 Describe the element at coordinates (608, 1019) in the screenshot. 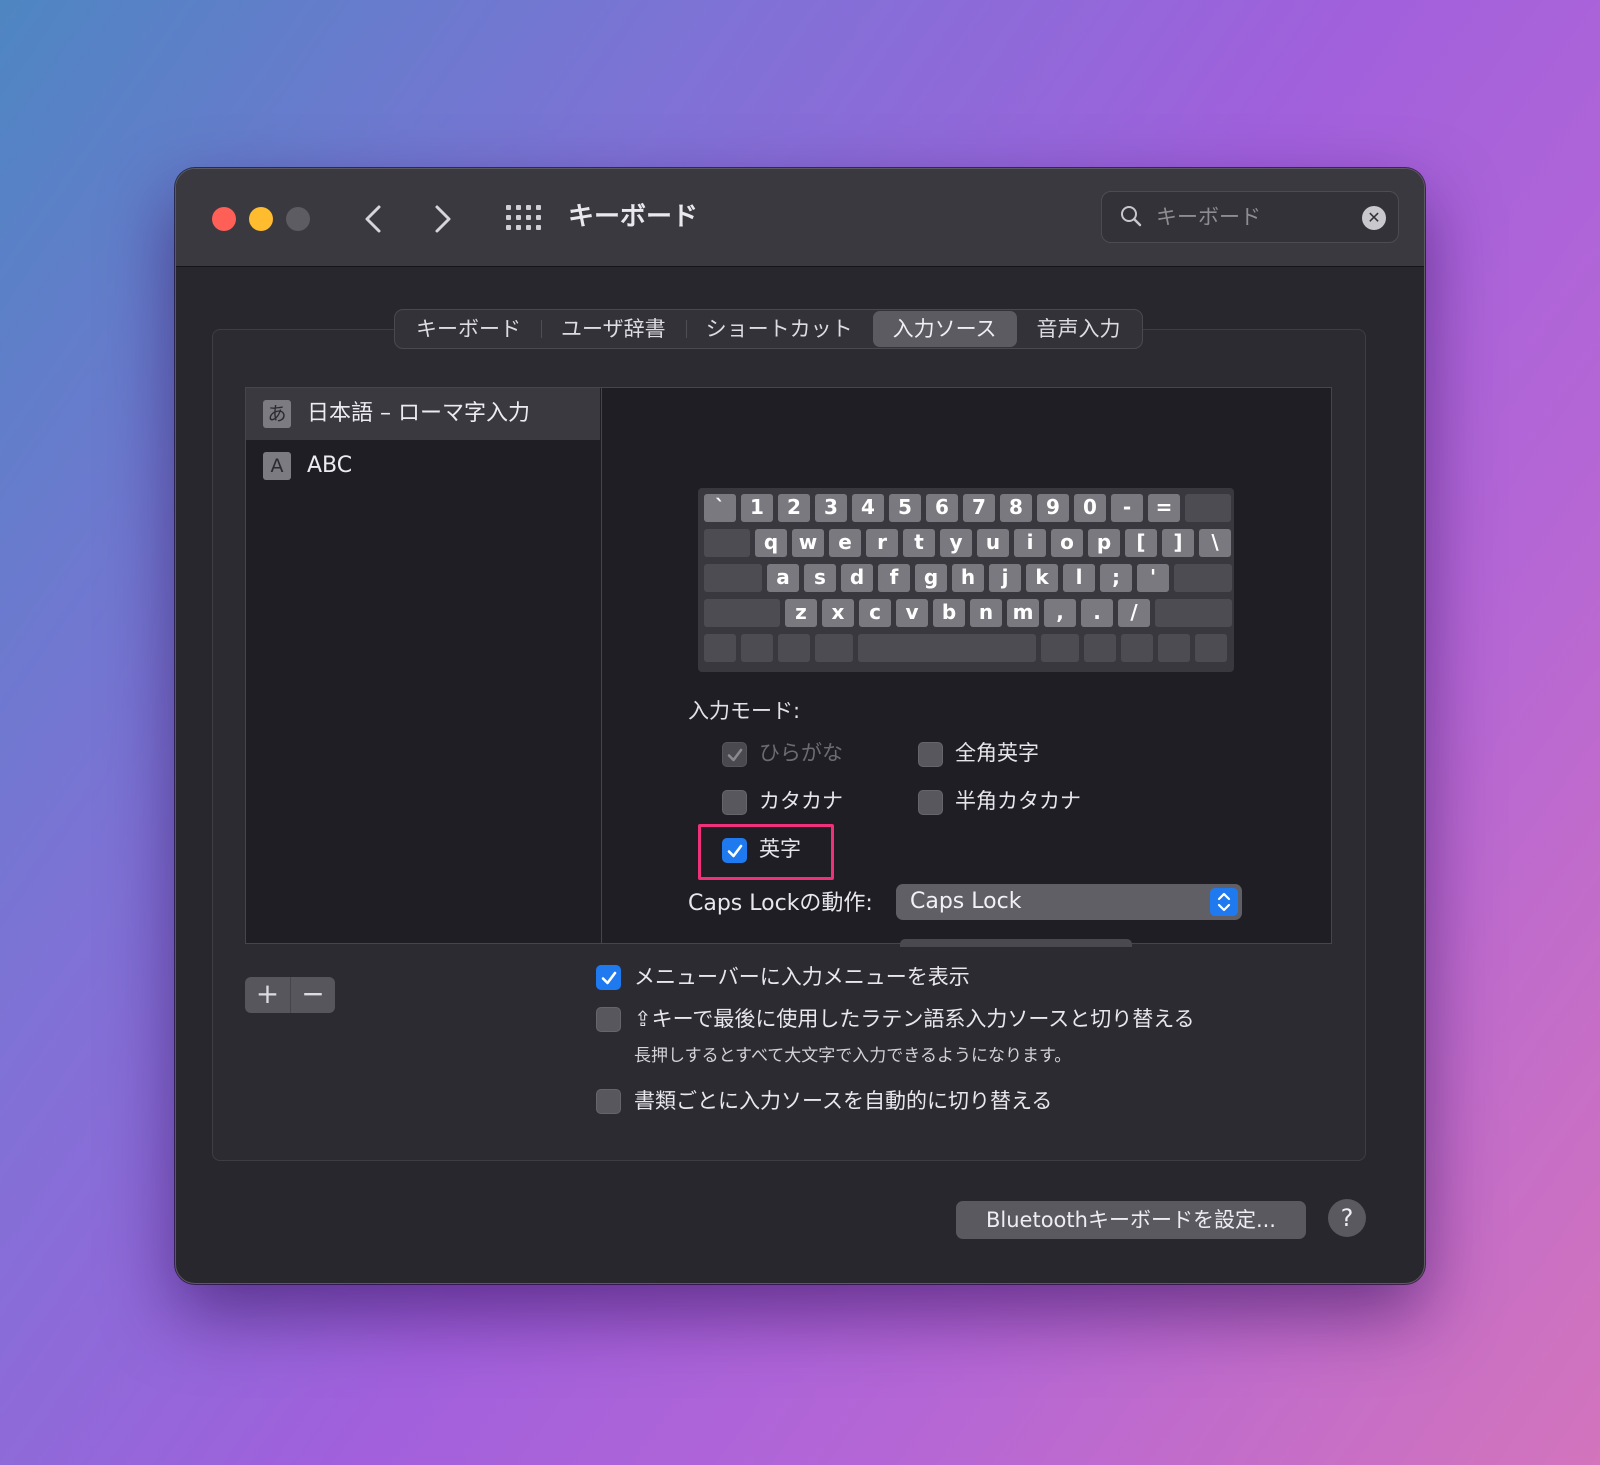

I see `capslock-switch-checkbox` at that location.